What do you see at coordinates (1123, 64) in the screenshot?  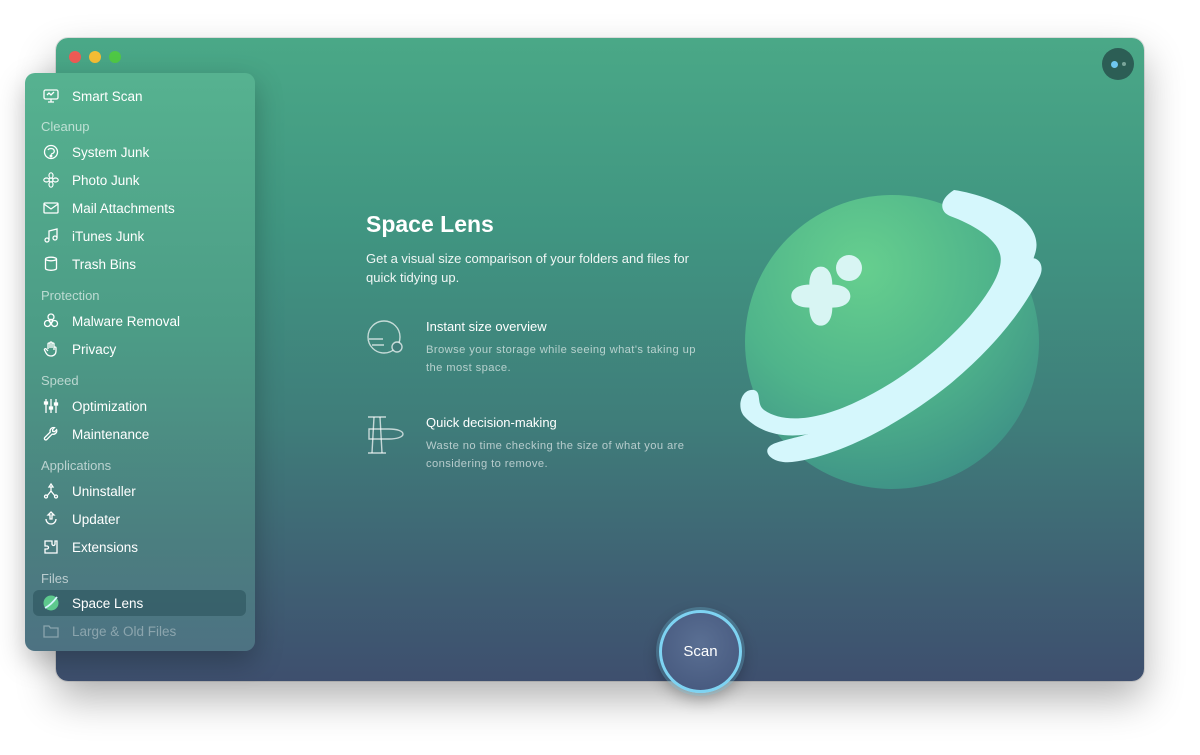 I see `assistant-dot-small-icon` at bounding box center [1123, 64].